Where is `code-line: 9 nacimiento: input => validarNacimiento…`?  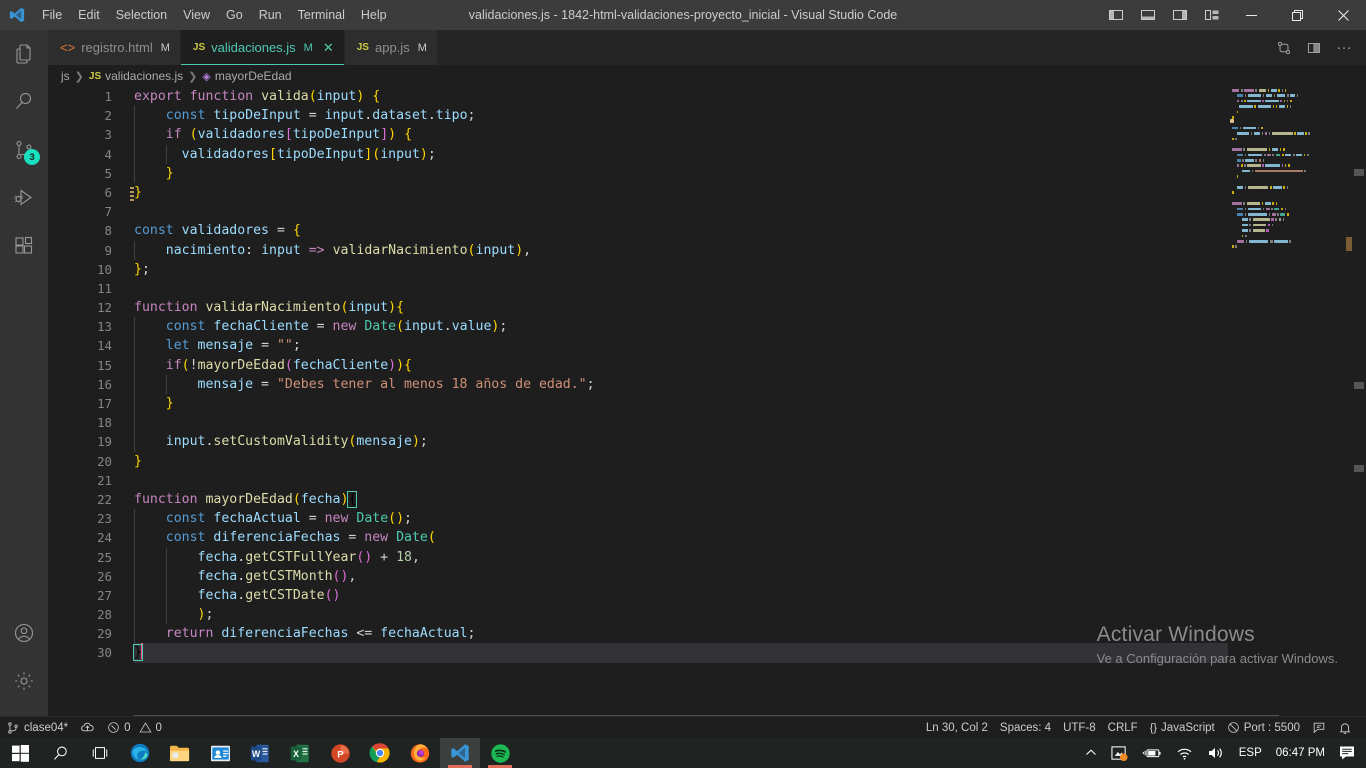
code-line: 9 nacimiento: input => validarNacimiento… is located at coordinates (707, 250).